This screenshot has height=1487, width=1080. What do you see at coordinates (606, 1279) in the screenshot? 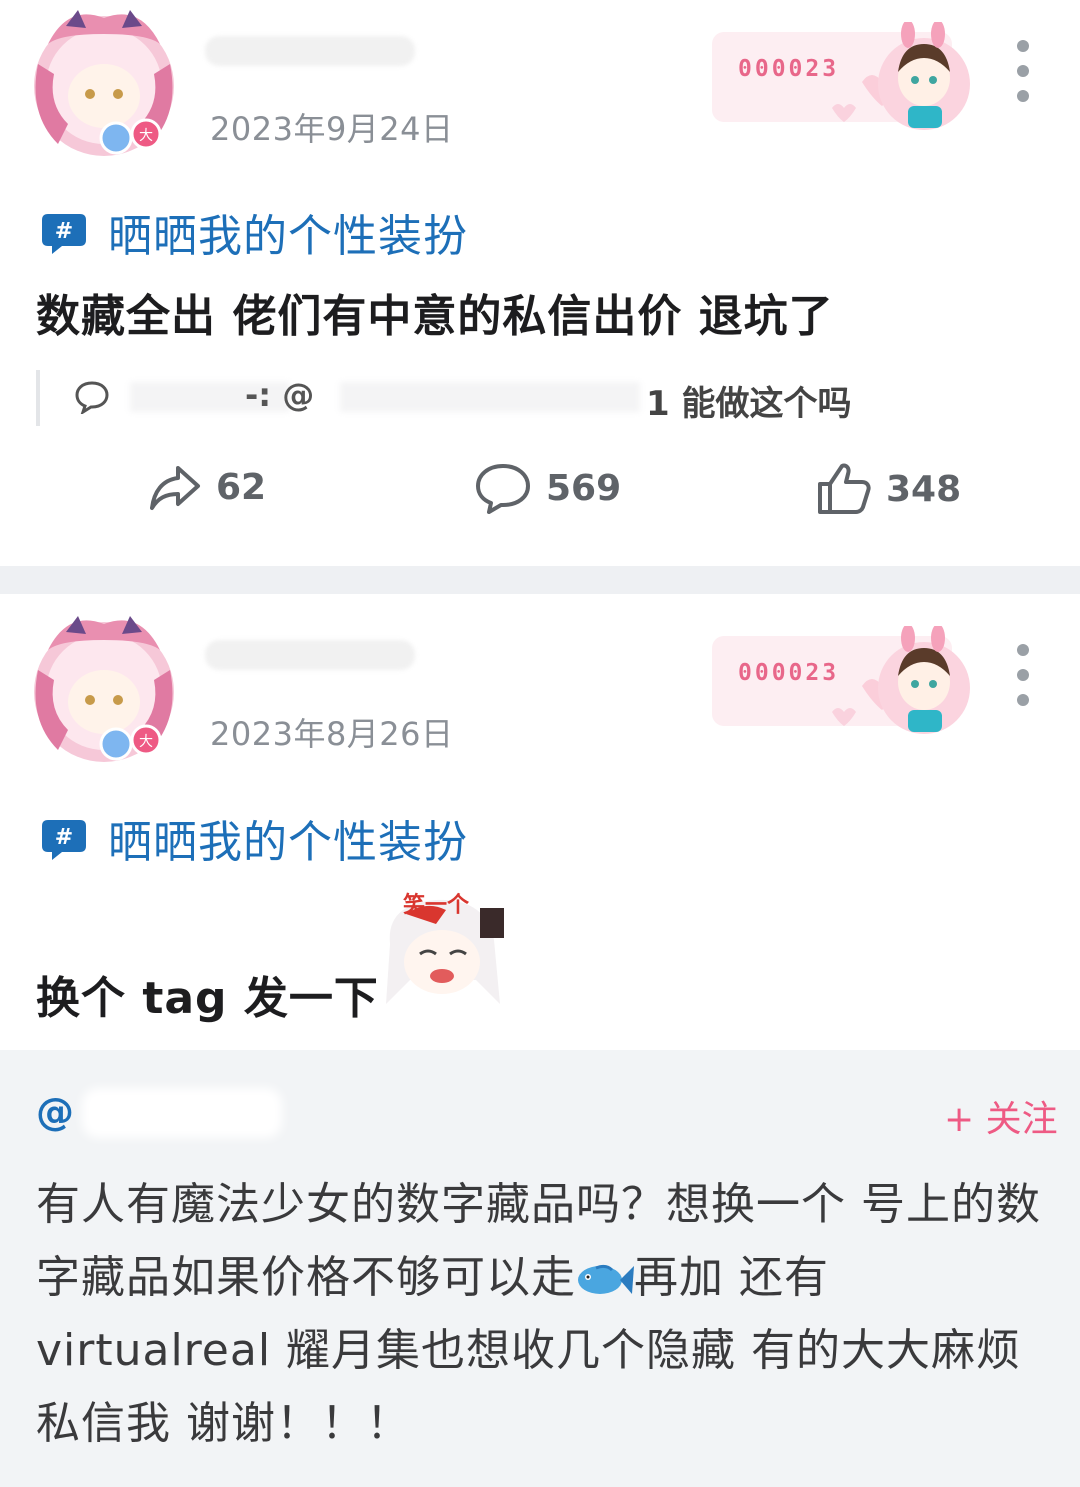
I see `fish-emoji-icon` at bounding box center [606, 1279].